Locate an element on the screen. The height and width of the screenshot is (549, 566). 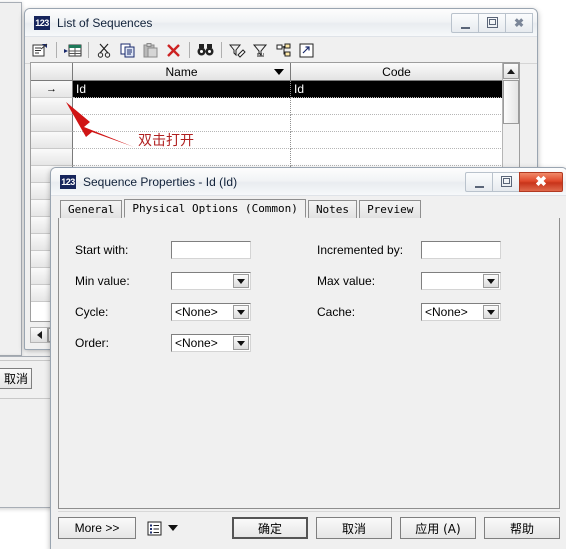
row-marker-icon: → is located at coordinates (51, 88).